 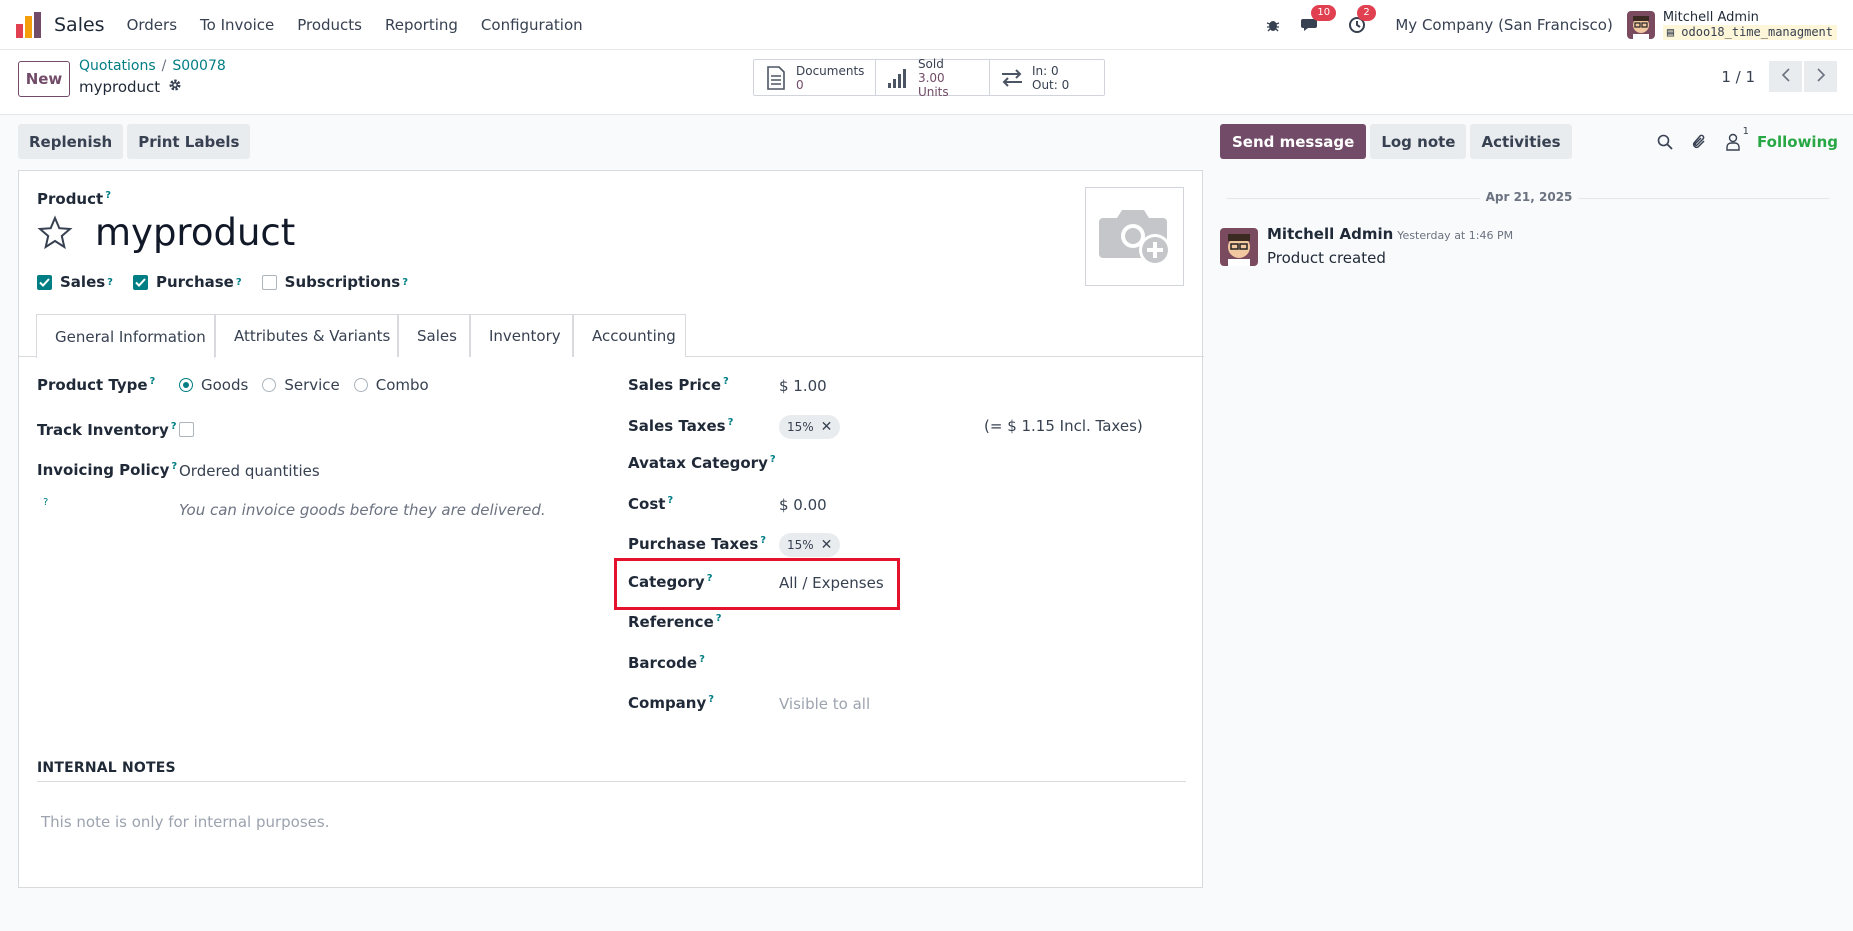 I want to click on user-name: Mitchell Admin, so click(x=1710, y=17).